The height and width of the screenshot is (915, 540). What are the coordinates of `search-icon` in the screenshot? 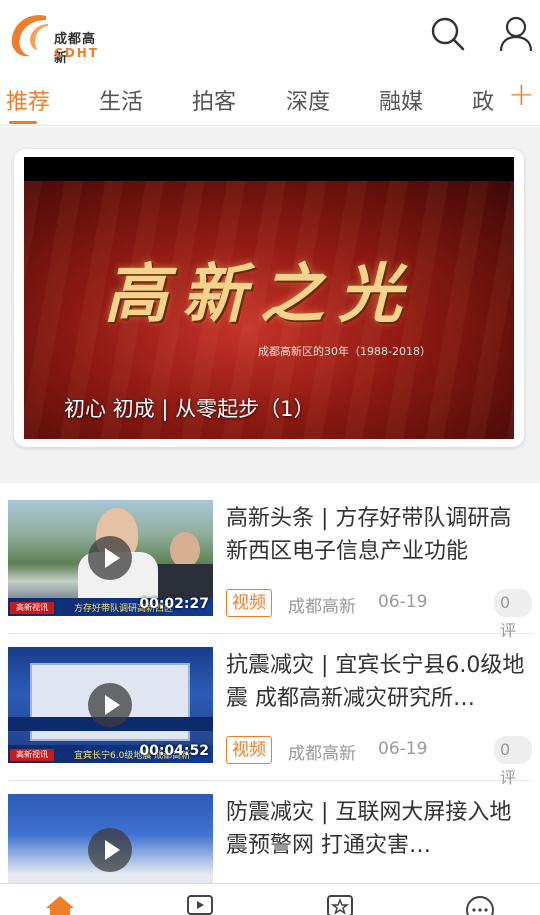 It's located at (448, 34).